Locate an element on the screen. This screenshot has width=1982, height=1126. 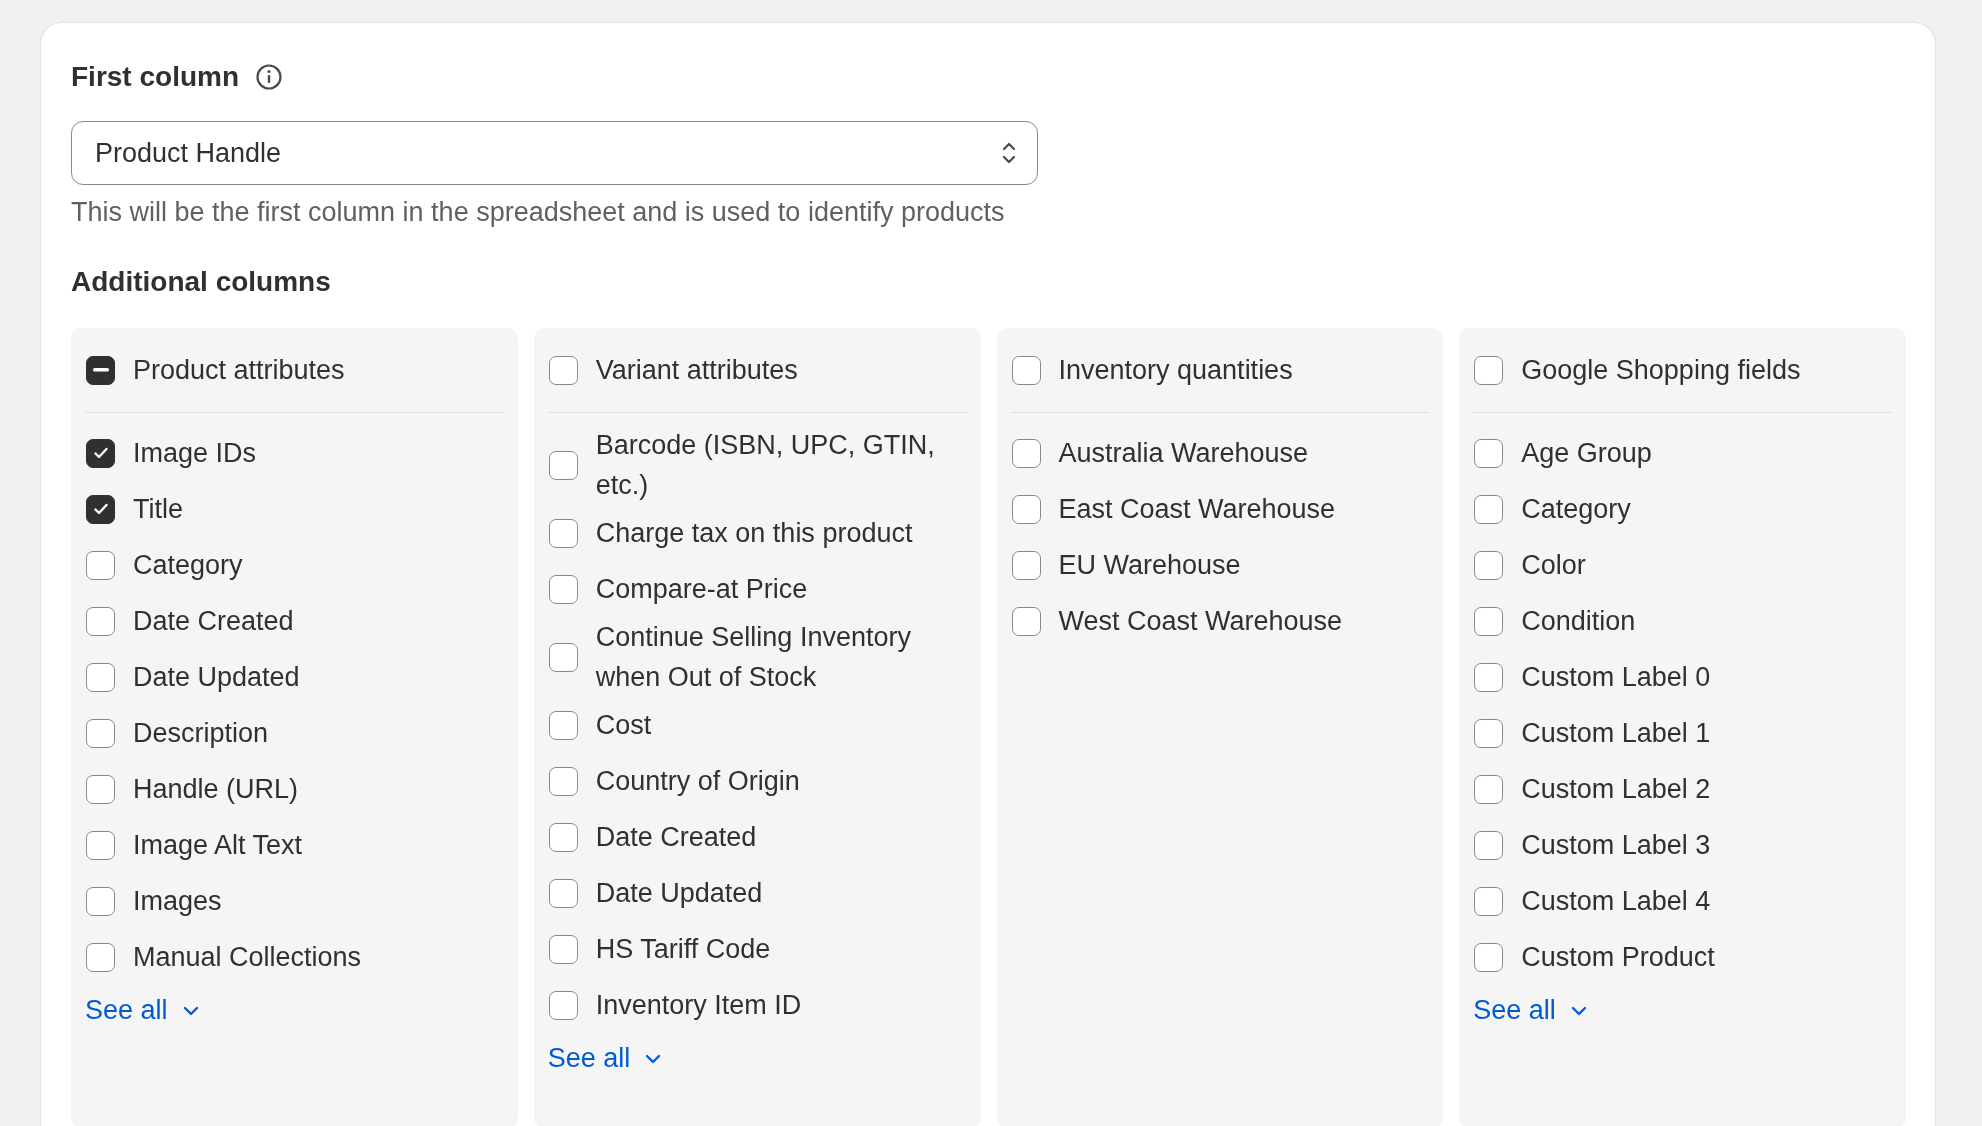
option-label: Inventory Item ID is located at coordinates (698, 1005).